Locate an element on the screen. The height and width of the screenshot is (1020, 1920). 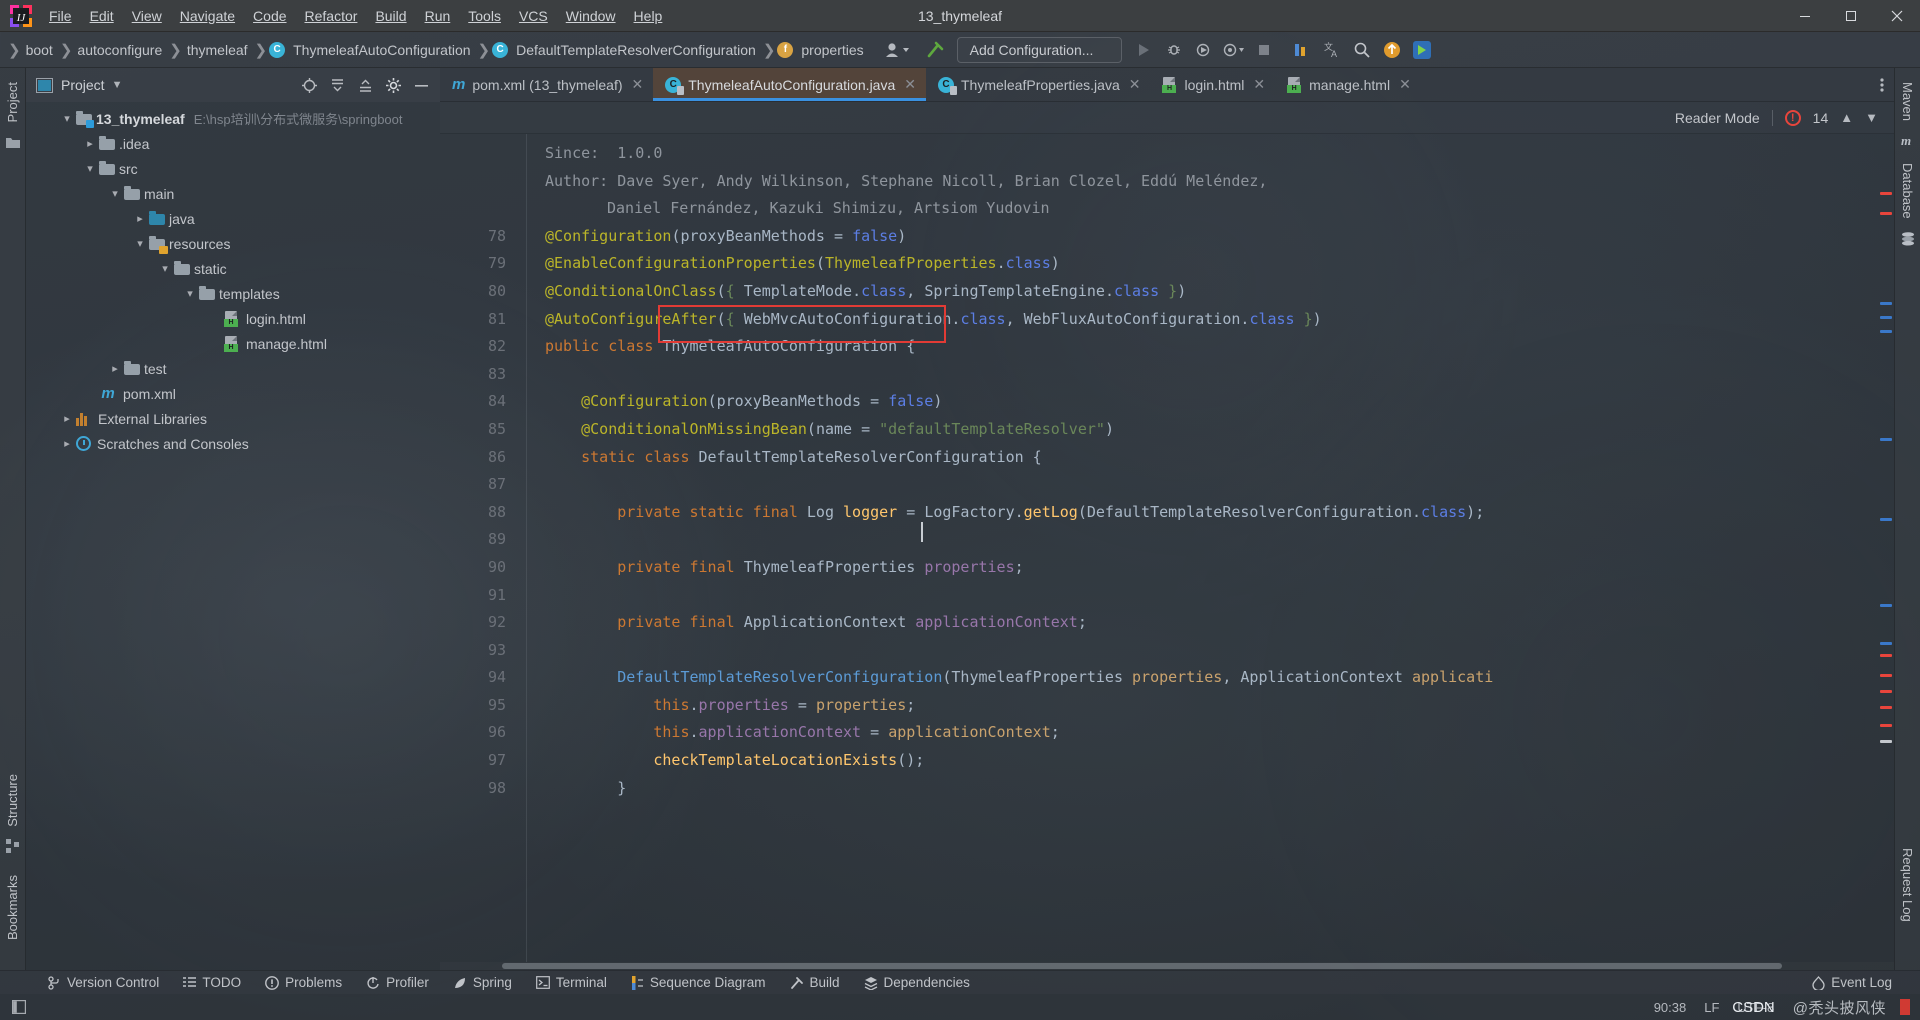
error-marker-bar is located at coordinates (1886, 548).